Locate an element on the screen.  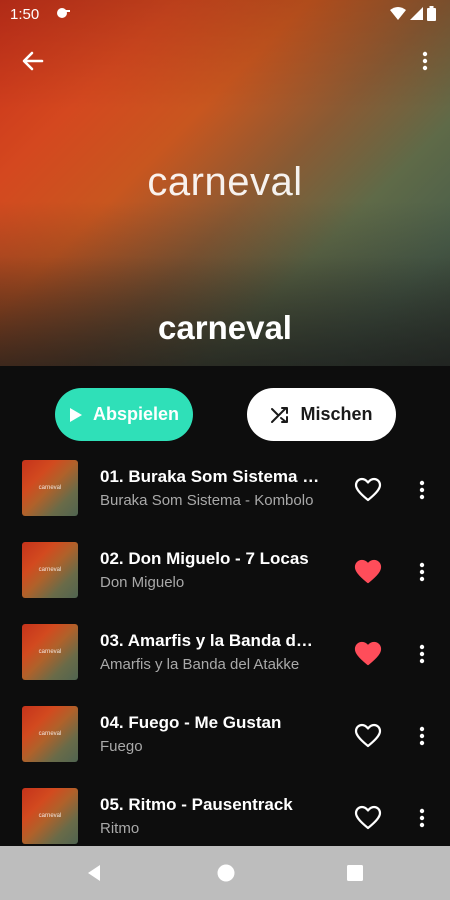
play-button-label: Abspielen is located at coordinates (136, 414).